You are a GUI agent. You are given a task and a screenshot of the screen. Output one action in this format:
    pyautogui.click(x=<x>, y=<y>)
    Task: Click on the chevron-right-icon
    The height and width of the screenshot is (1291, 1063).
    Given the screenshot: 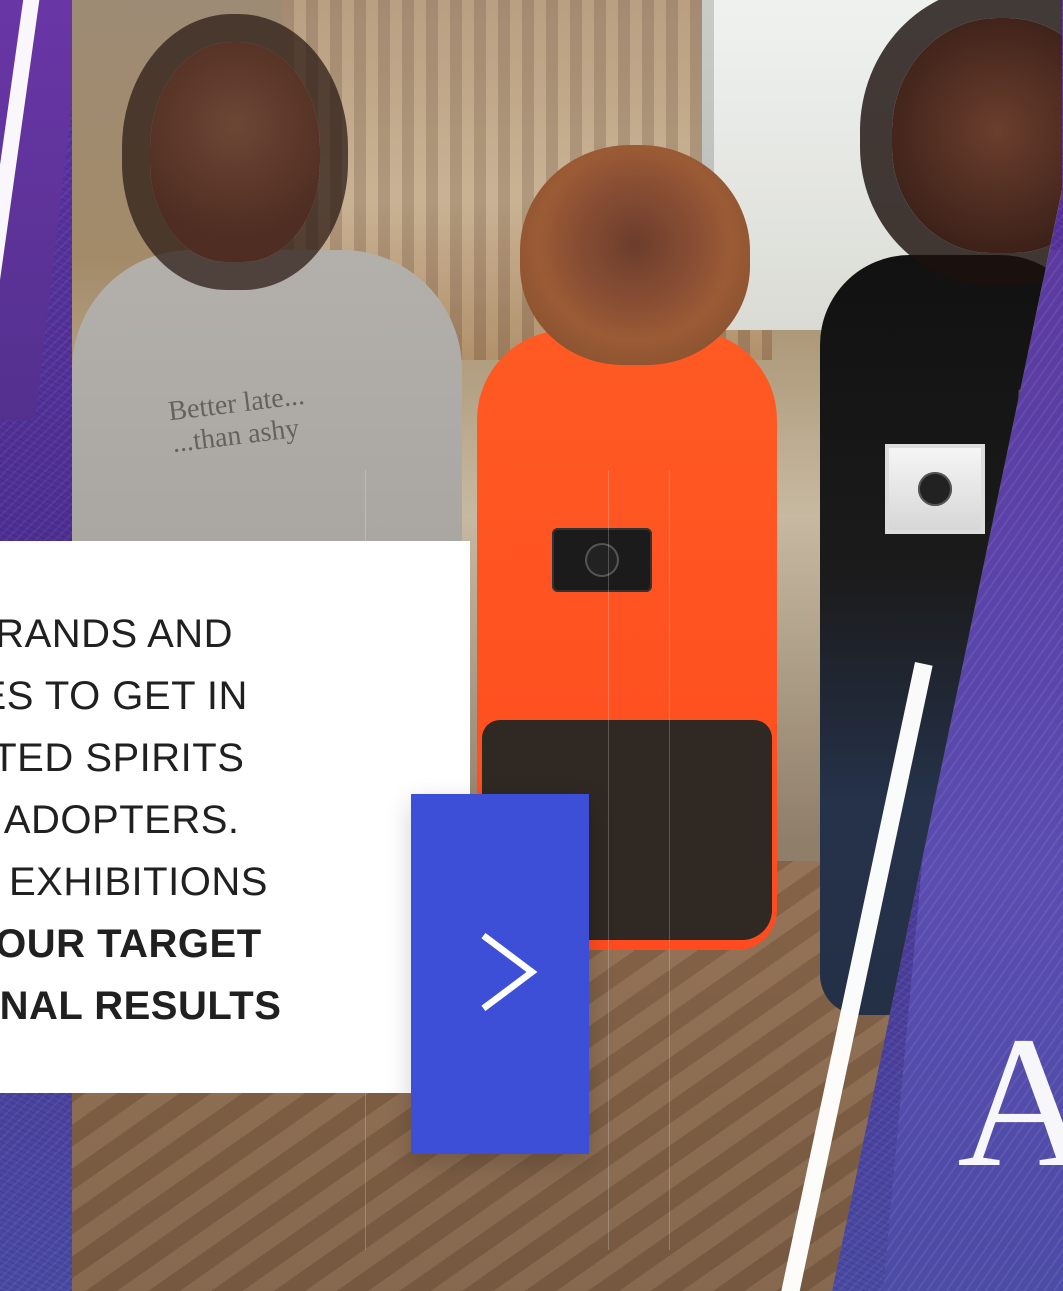 What is the action you would take?
    pyautogui.click(x=509, y=972)
    